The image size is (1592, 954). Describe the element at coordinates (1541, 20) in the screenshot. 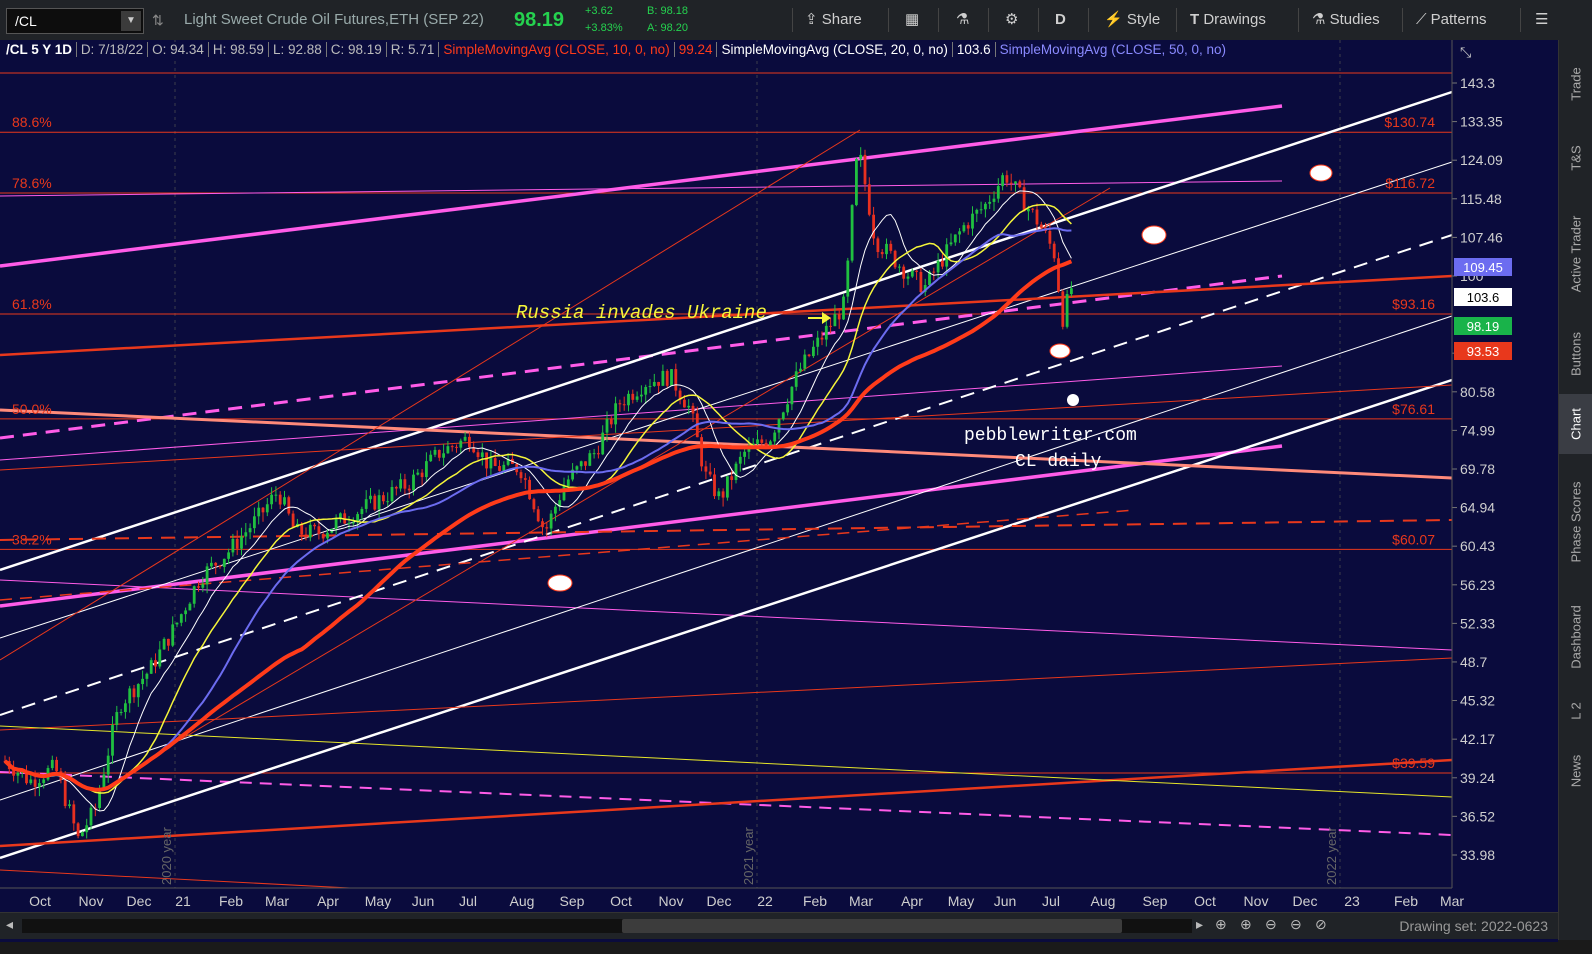

I see `menu-icon: ☰` at that location.